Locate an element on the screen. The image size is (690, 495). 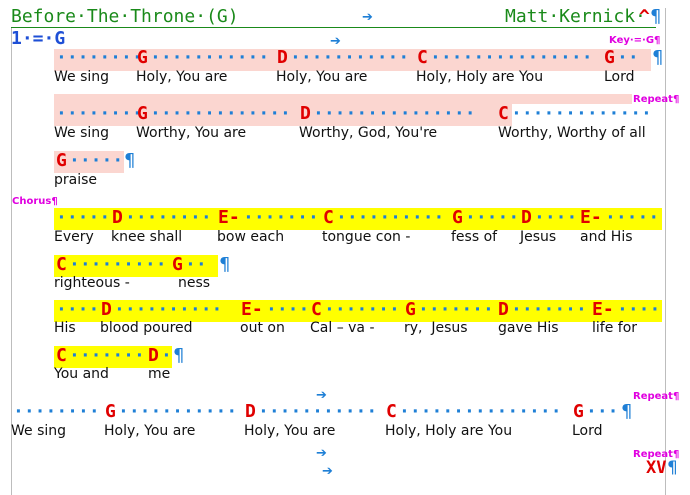
song-title: Before·The·Throne·(G) is located at coordinates (125, 16).